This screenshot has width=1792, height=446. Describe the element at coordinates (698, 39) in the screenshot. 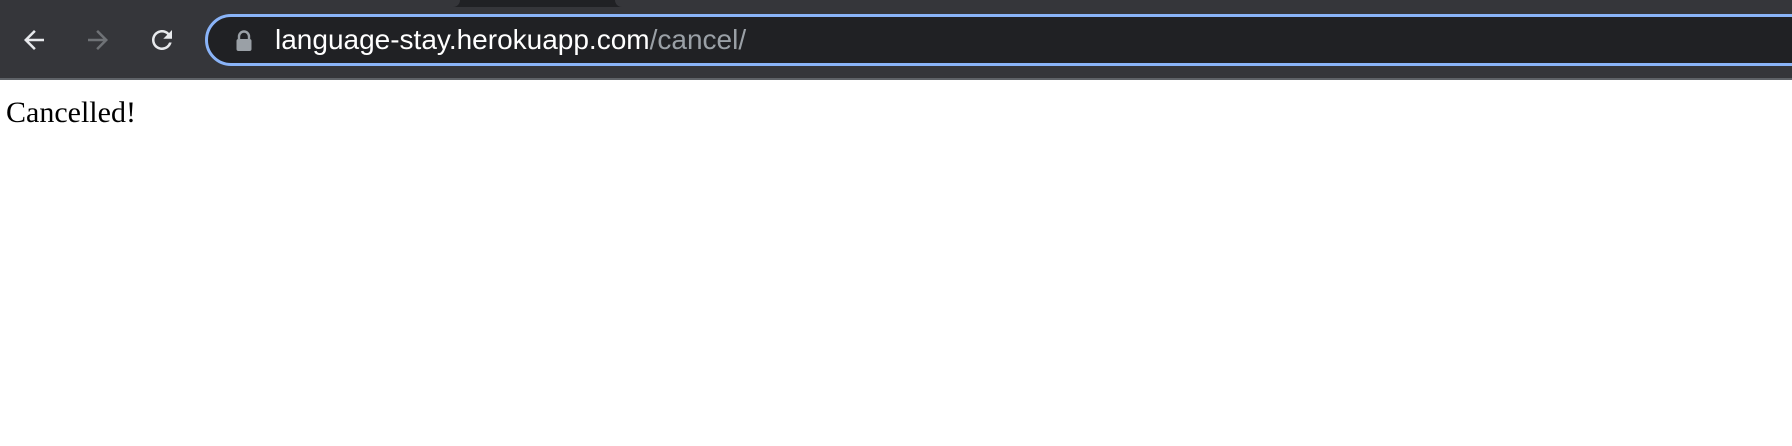

I see `url-path: /cancel/` at that location.